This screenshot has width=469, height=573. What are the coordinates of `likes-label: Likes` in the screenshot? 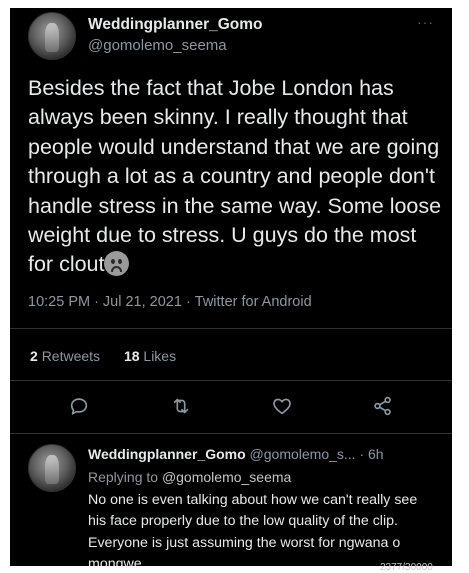 It's located at (160, 356).